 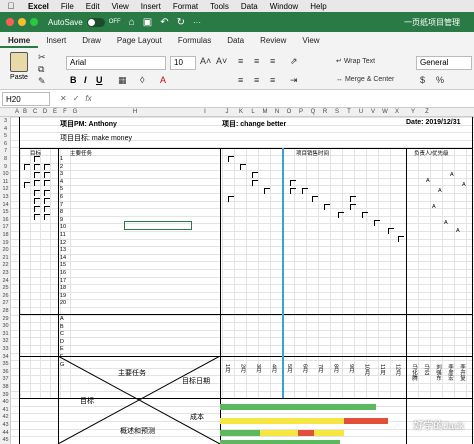 I want to click on column-header: V, so click(x=373, y=112).